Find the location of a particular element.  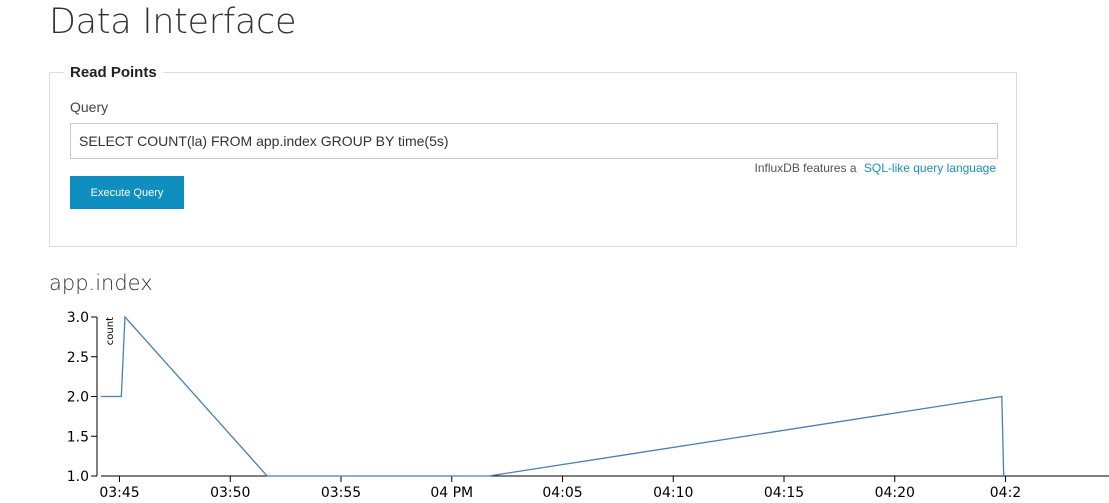

query-language-link: SQL-like query language is located at coordinates (930, 168).